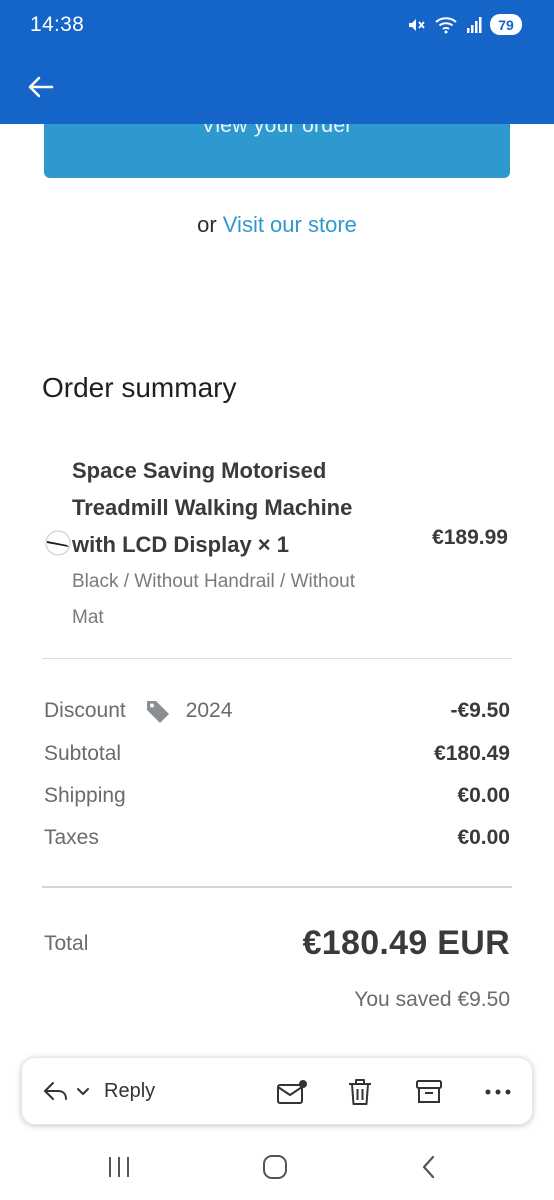 Image resolution: width=554 pixels, height=1200 pixels. I want to click on visit-store-link: Visit our store, so click(290, 224).